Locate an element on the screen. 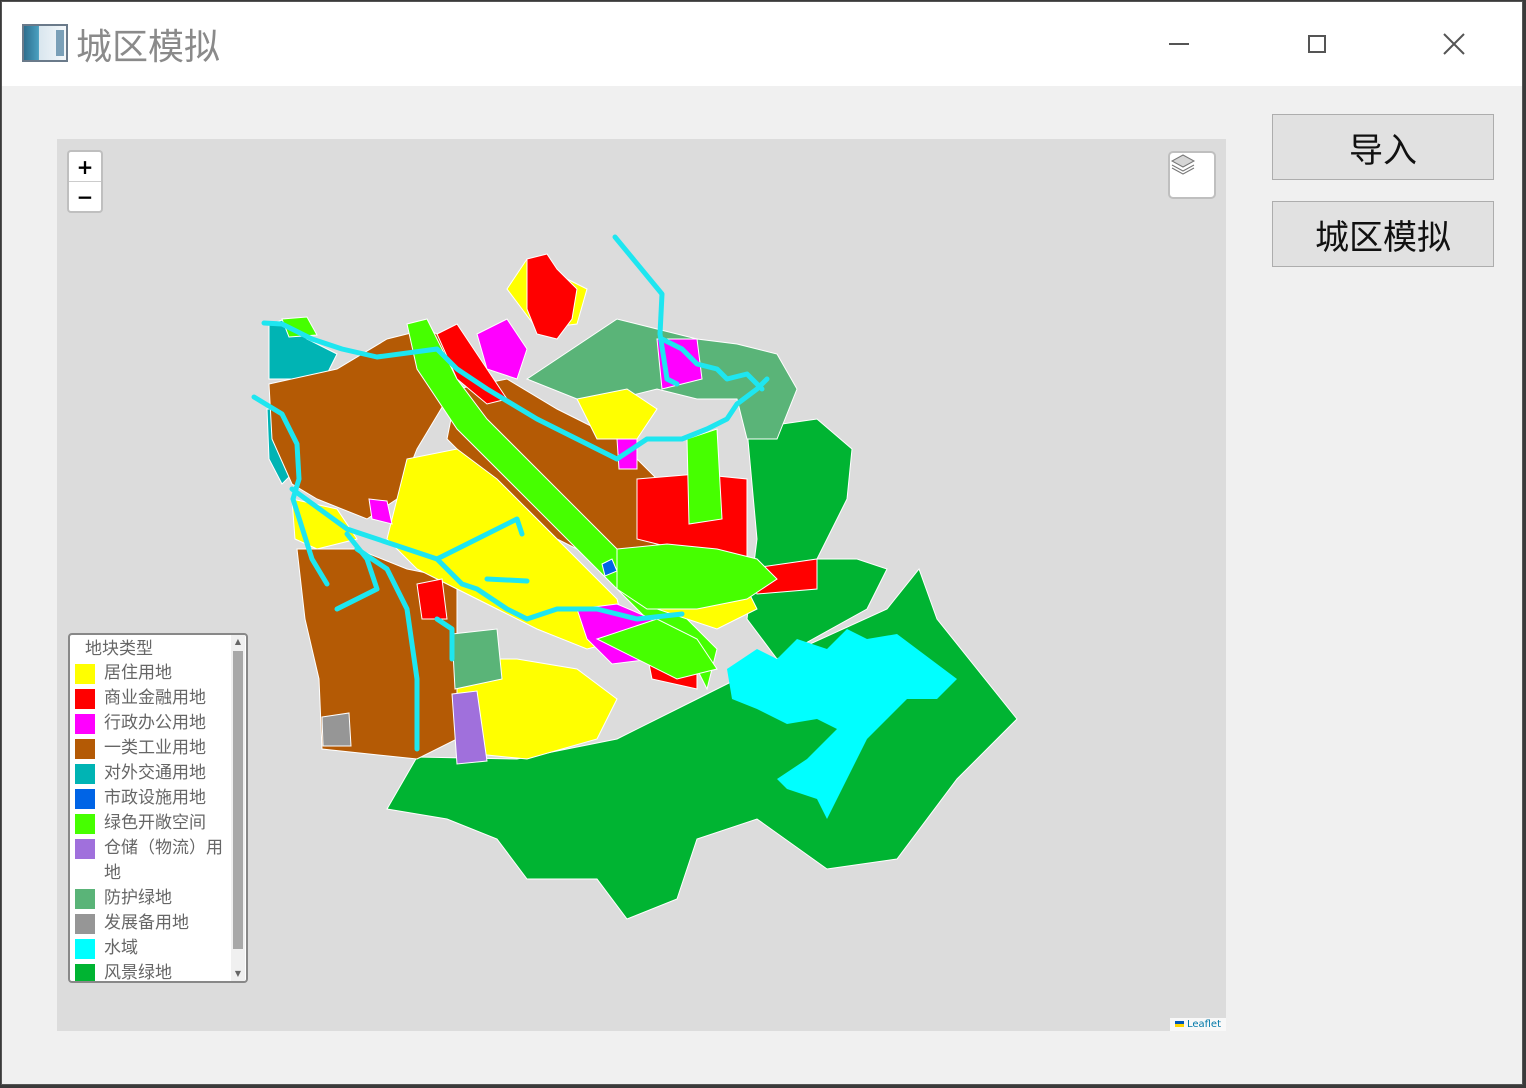  close-button is located at coordinates (1454, 44).